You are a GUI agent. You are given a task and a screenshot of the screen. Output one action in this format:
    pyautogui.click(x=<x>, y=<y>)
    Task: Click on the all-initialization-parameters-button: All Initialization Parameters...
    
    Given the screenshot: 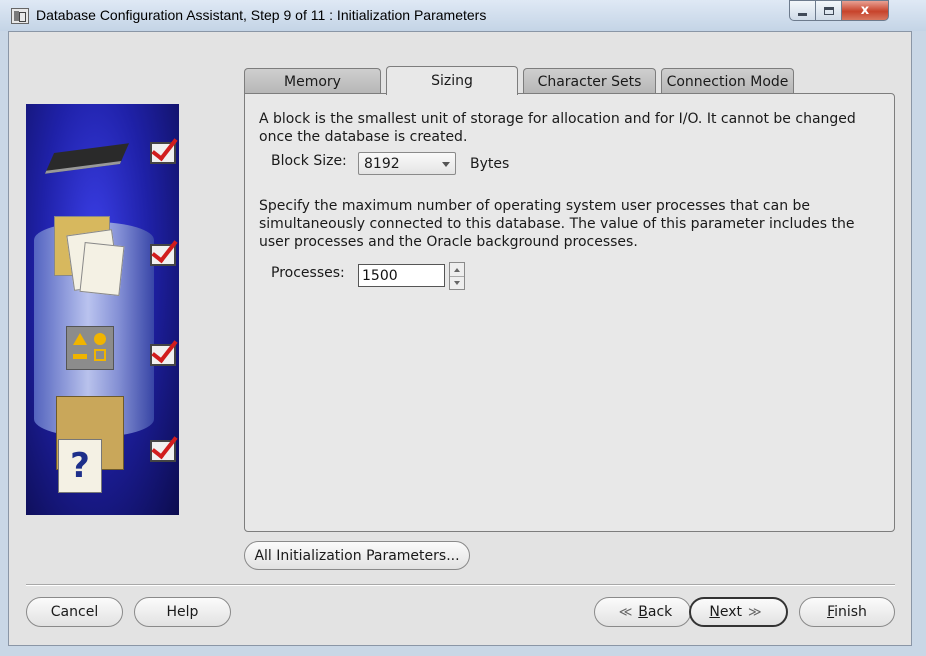 What is the action you would take?
    pyautogui.click(x=357, y=555)
    